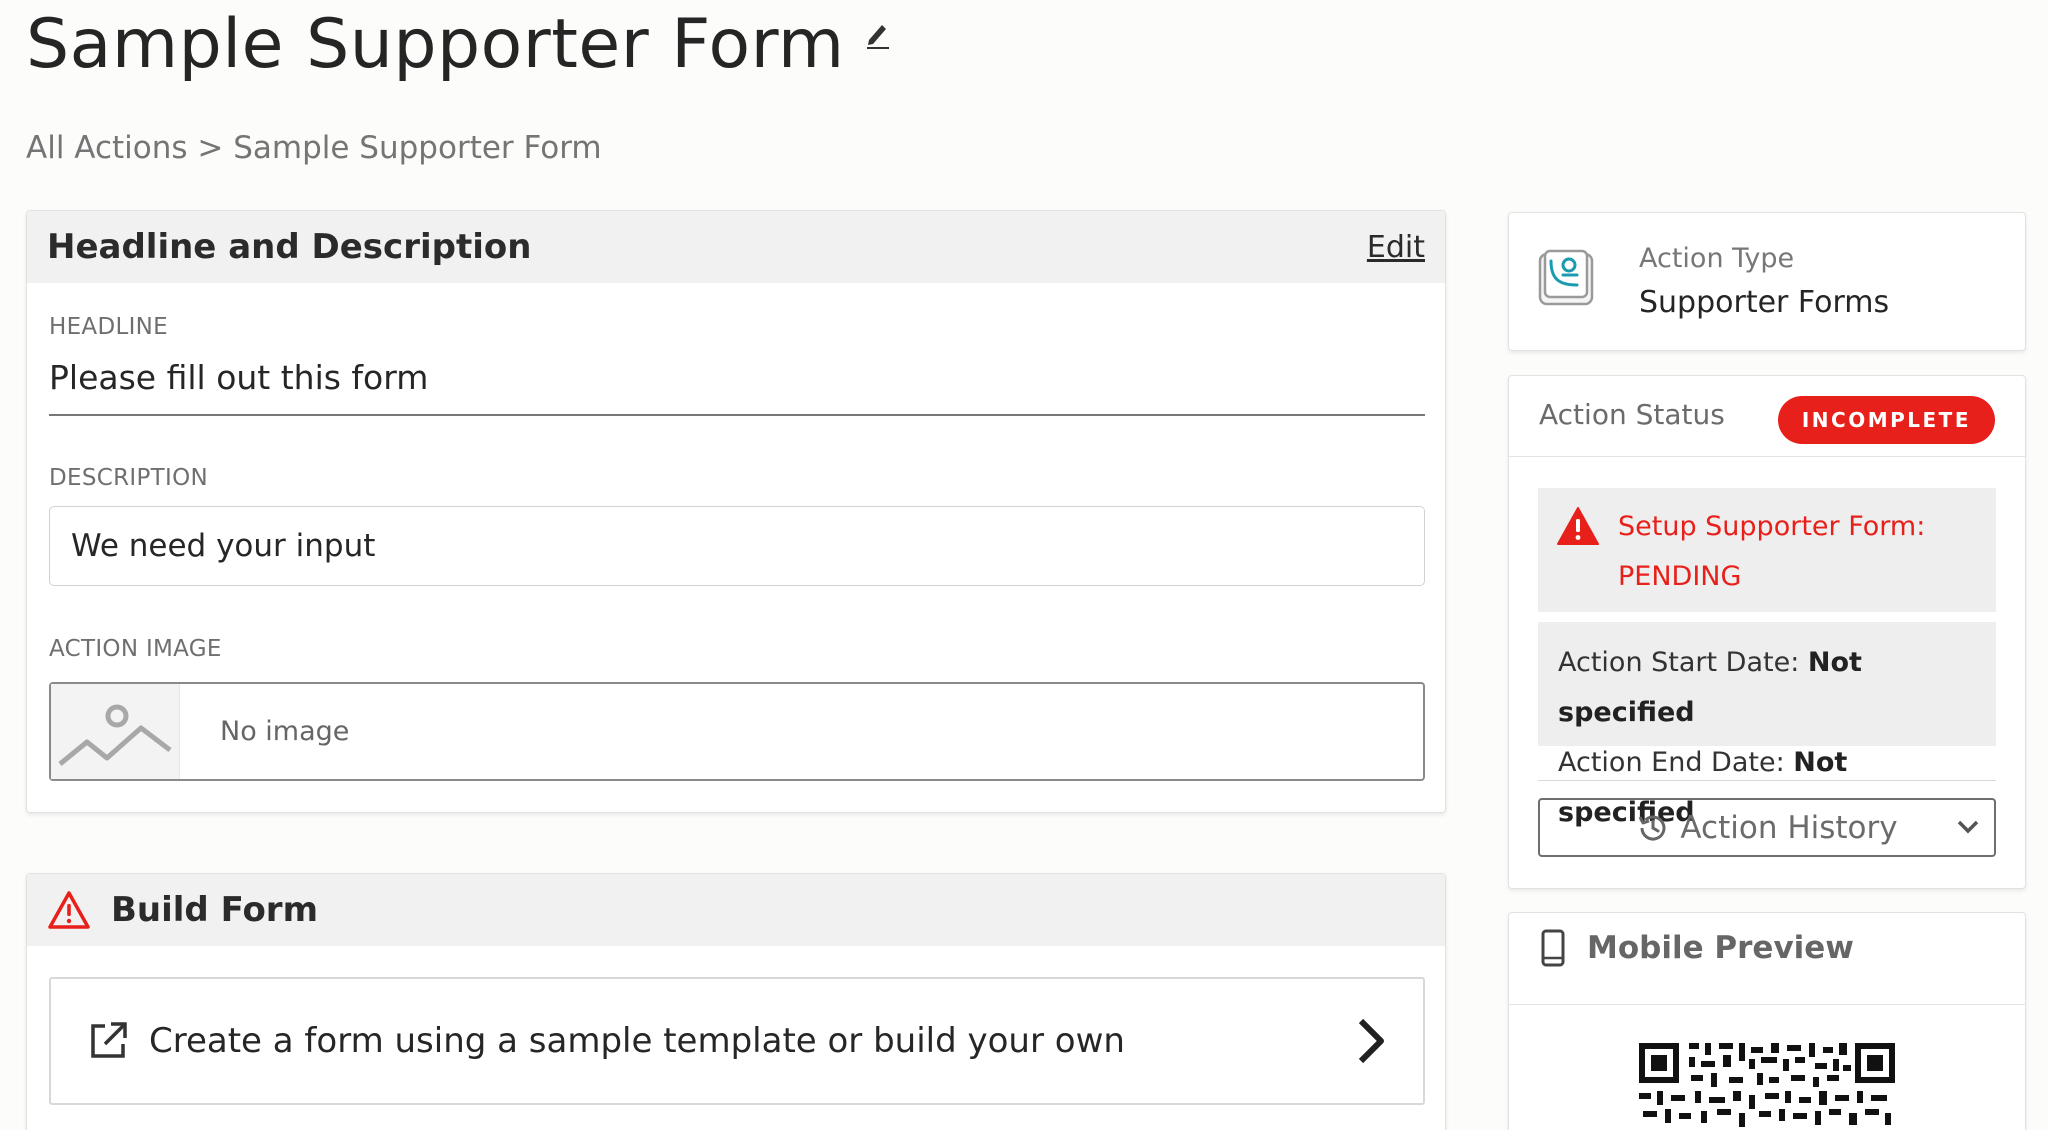 Image resolution: width=2048 pixels, height=1130 pixels. Describe the element at coordinates (1771, 552) in the screenshot. I see `pending-text: Setup Supporter Form: PENDING` at that location.